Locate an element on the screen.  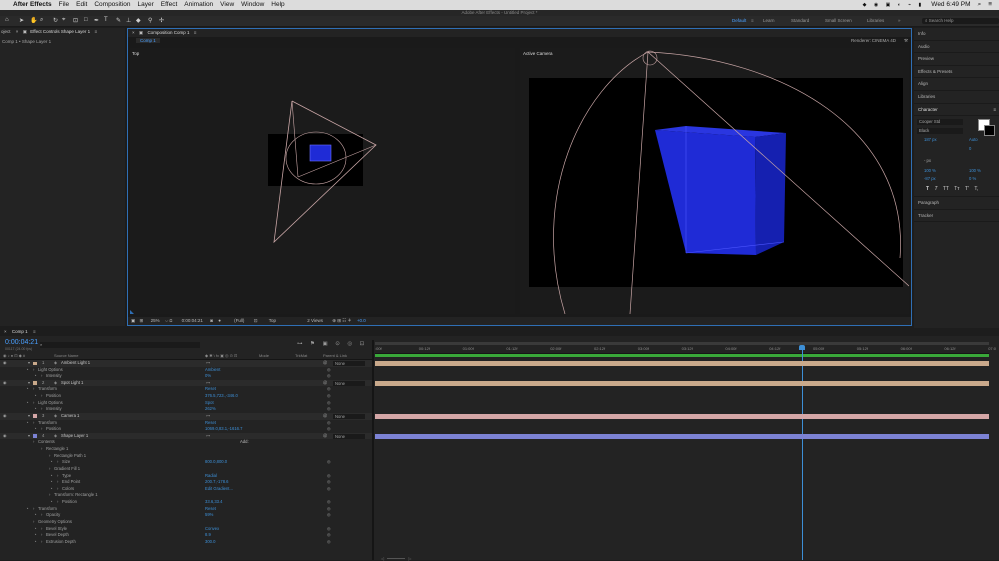
playhead-handle is located at coordinates (802, 347).